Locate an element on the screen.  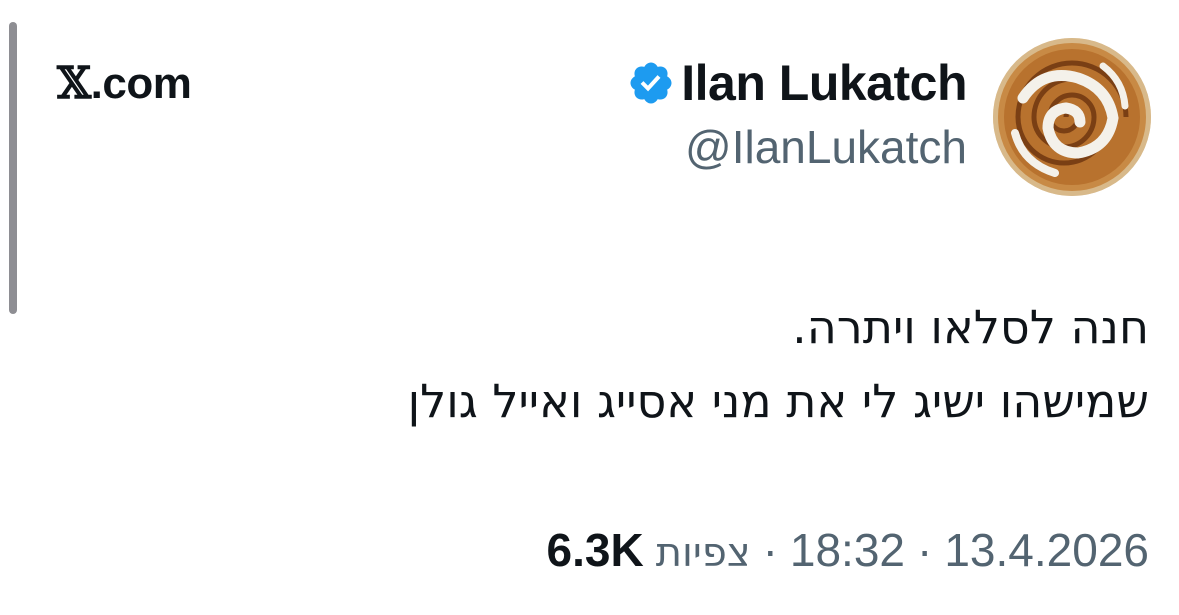
site-domain: .com is located at coordinates (141, 83).